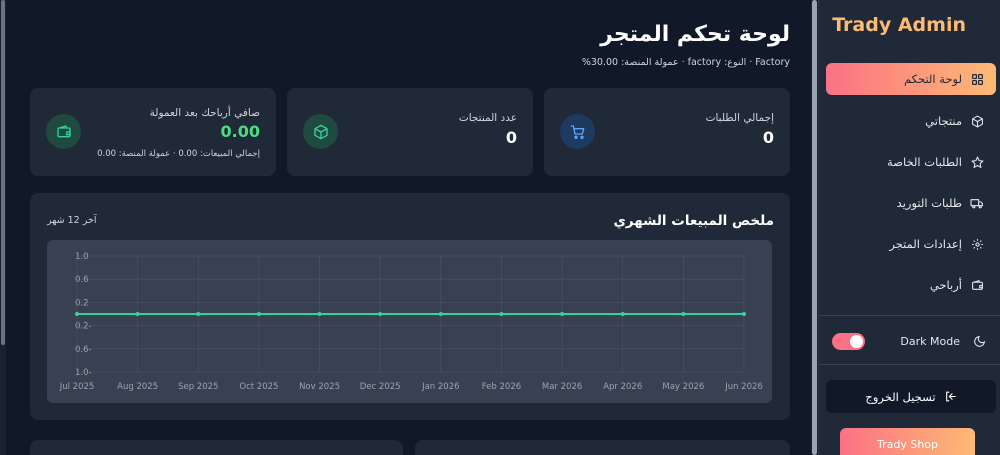  Describe the element at coordinates (319, 387) in the screenshot. I see `x-tick-label: Nov 2025` at that location.